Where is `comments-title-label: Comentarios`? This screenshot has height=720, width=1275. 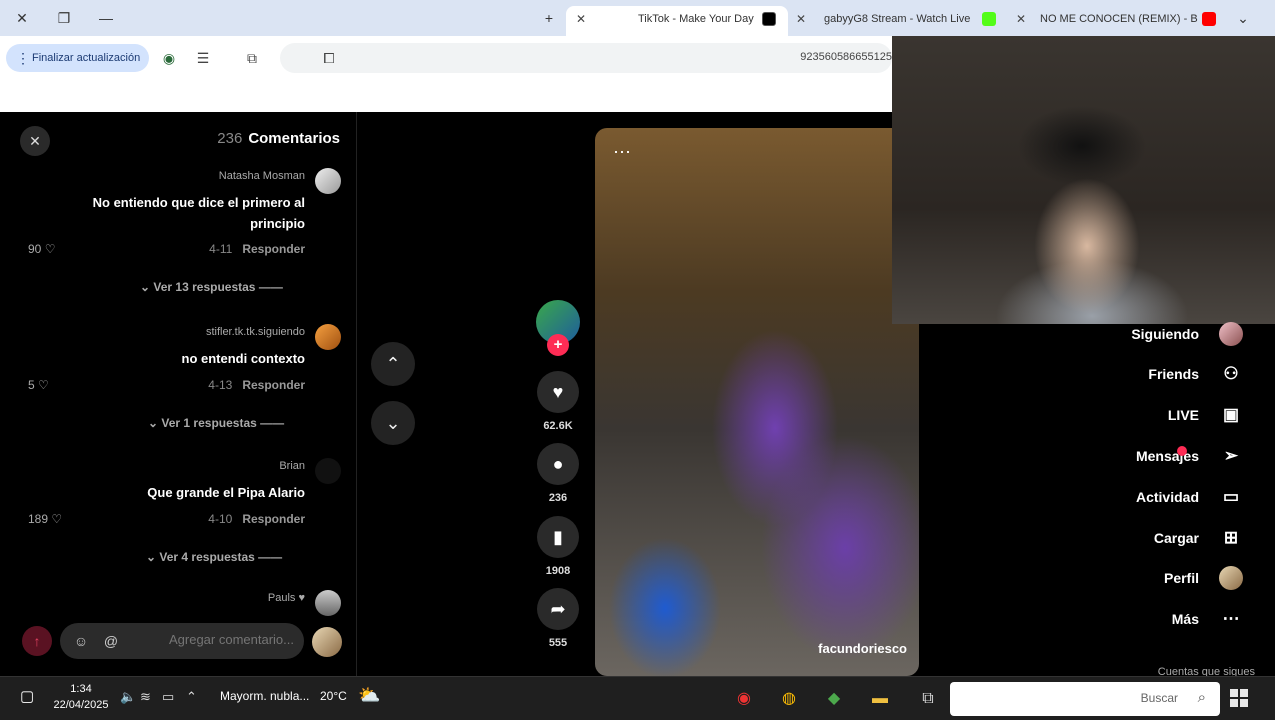
comments-title-label: Comentarios is located at coordinates (294, 138).